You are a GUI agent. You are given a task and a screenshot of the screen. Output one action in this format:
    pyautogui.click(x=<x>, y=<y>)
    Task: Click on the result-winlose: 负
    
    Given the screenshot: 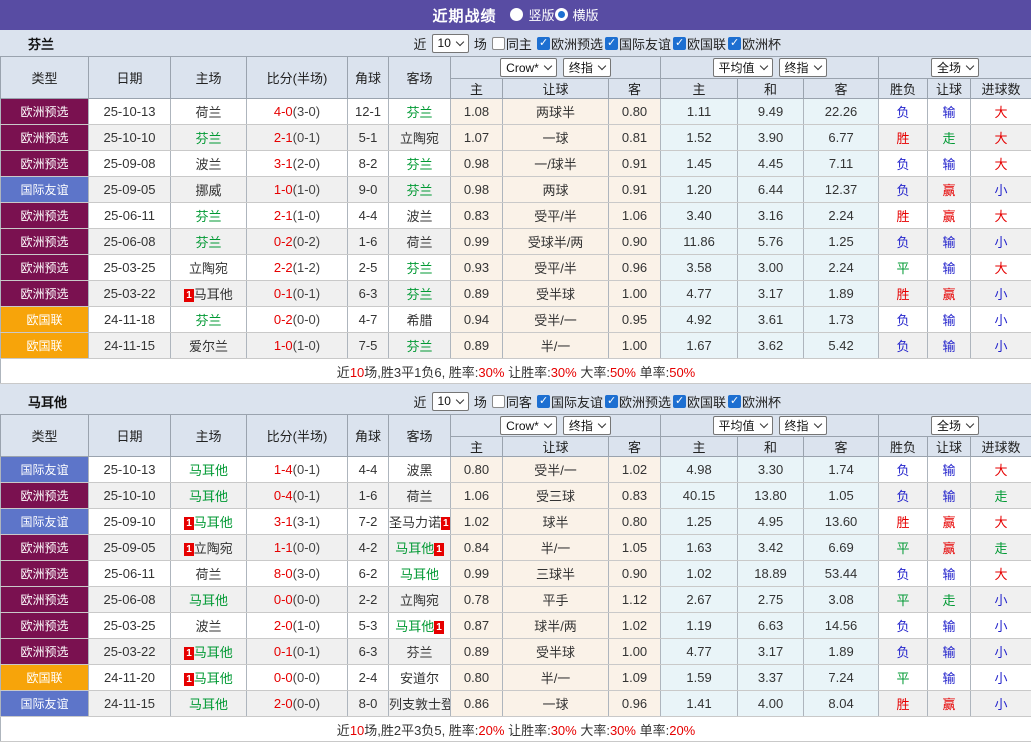 What is the action you would take?
    pyautogui.click(x=903, y=496)
    